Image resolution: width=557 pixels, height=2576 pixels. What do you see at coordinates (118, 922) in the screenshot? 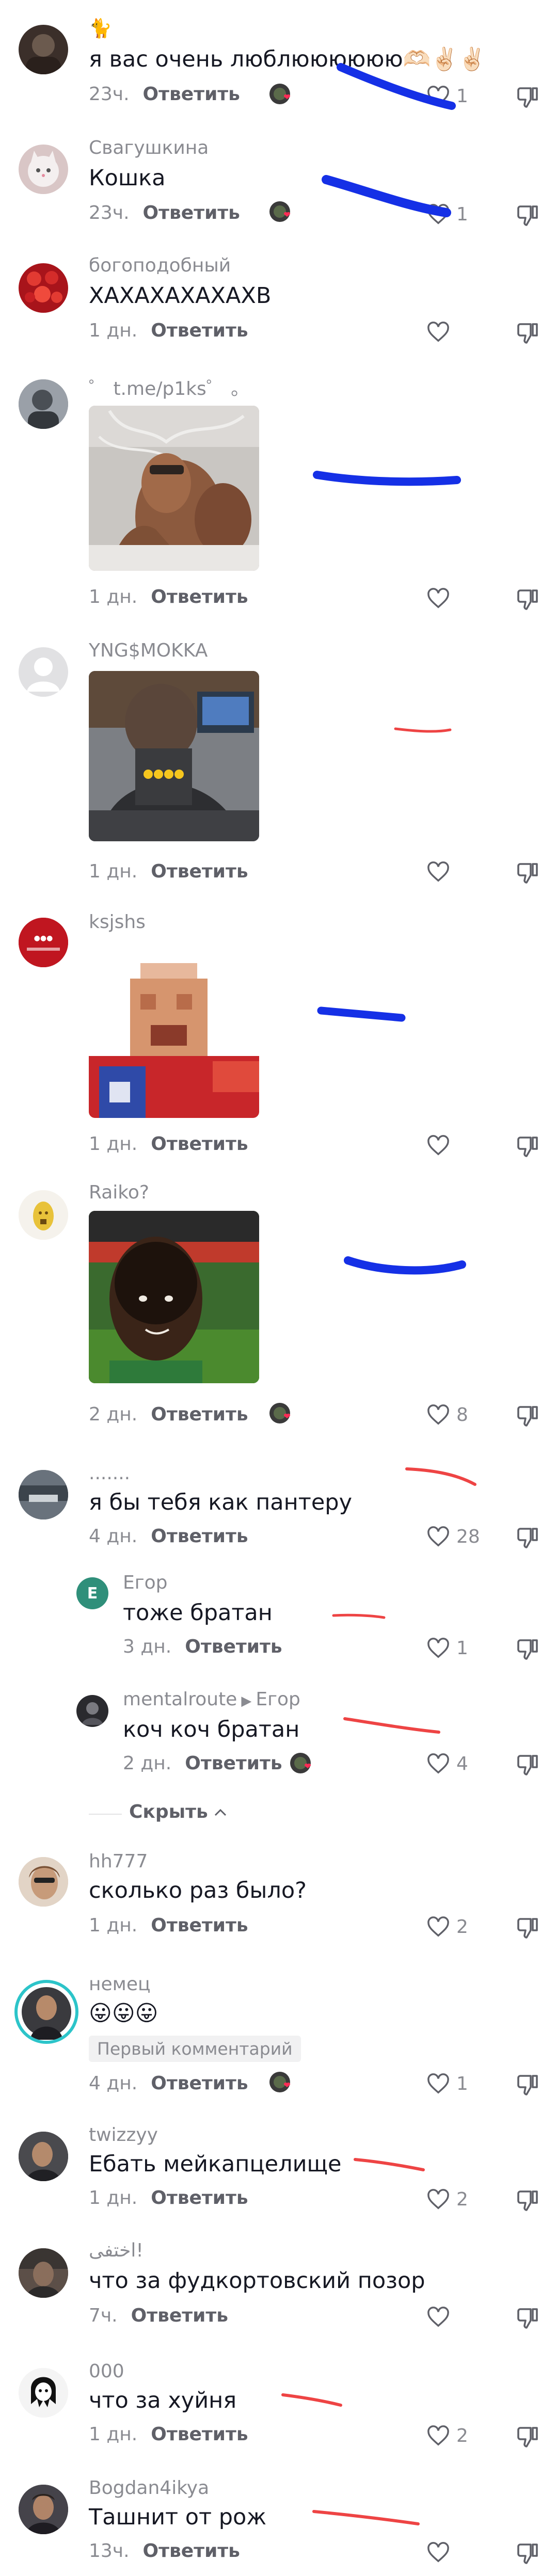
I see `comment-username: ksjshs` at bounding box center [118, 922].